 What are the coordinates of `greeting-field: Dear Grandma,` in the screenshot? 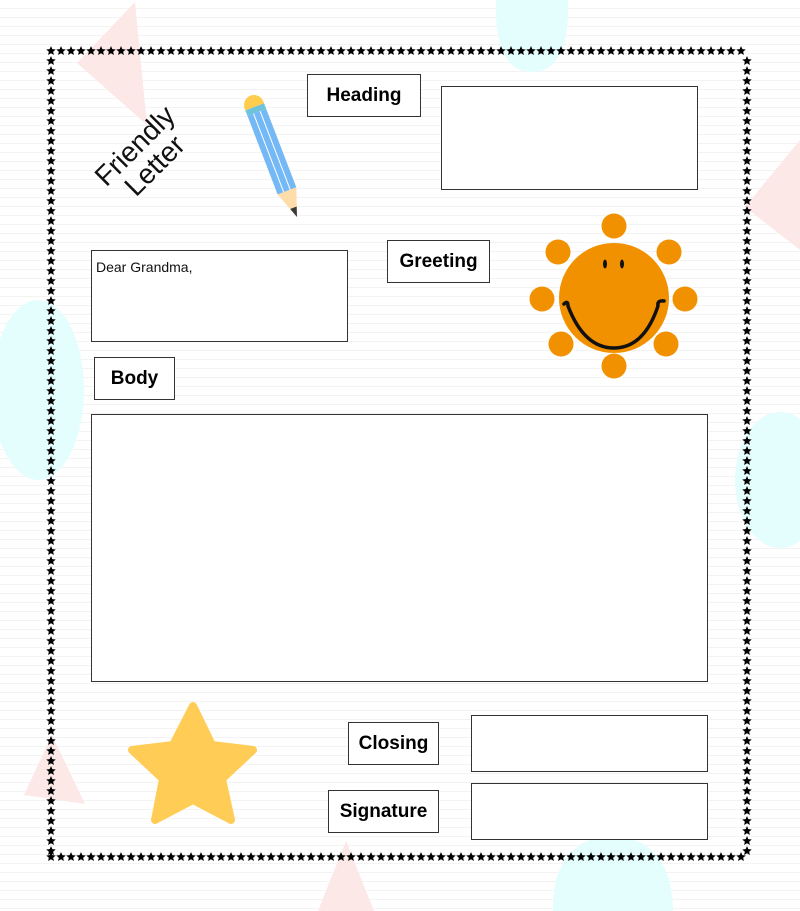 It's located at (219, 296).